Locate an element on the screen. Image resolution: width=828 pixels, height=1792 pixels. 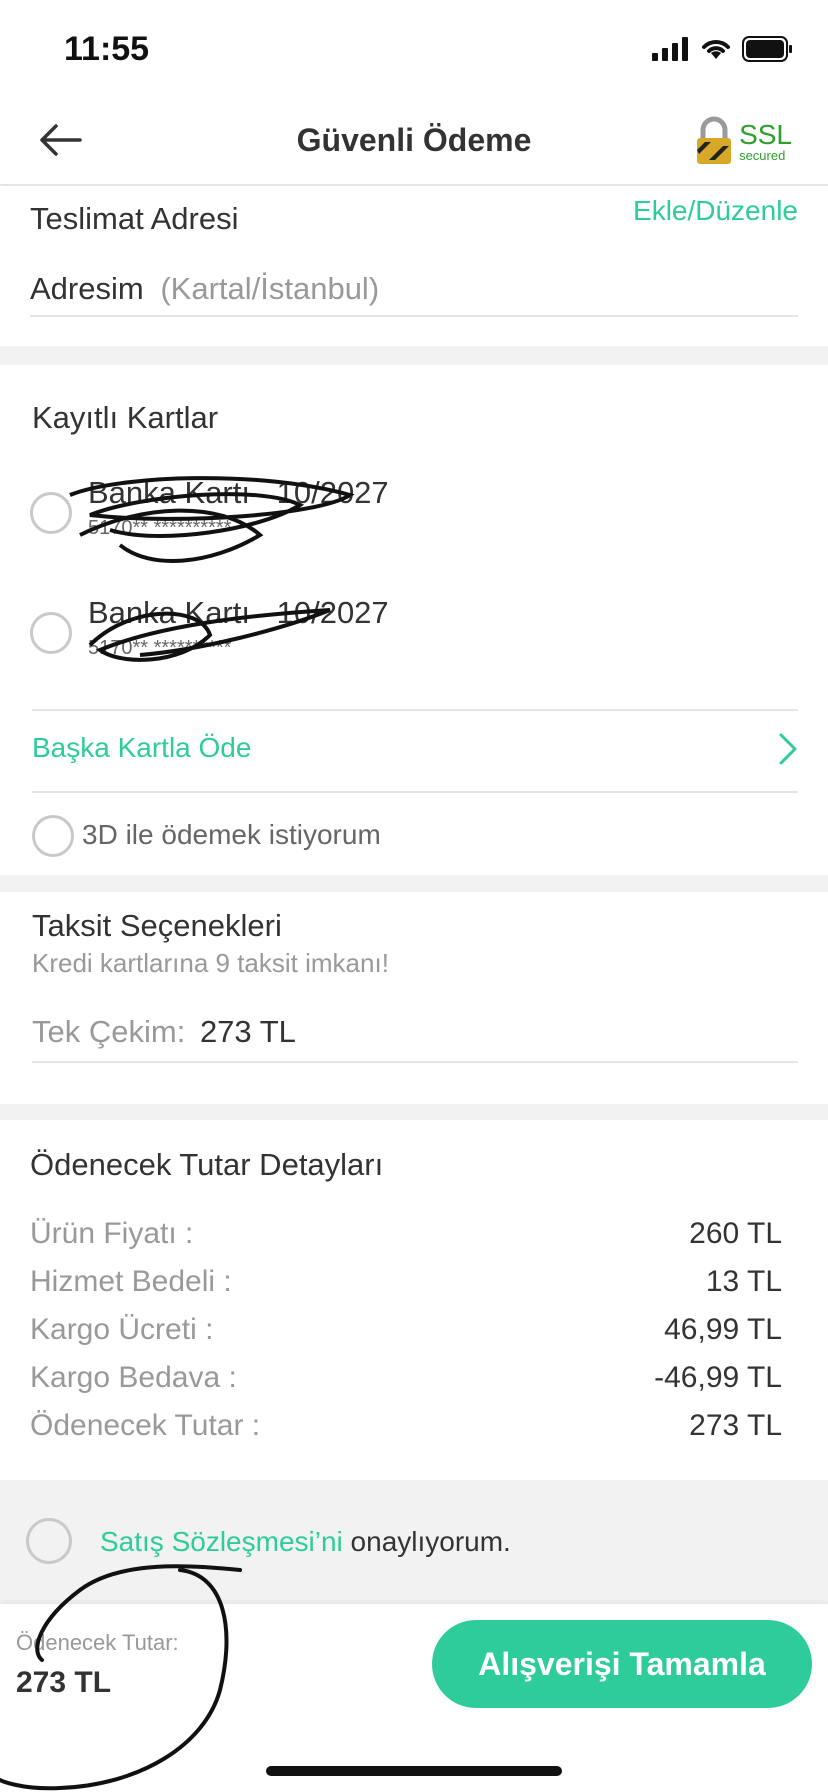
address-title: Teslimat Adresi is located at coordinates (134, 218).